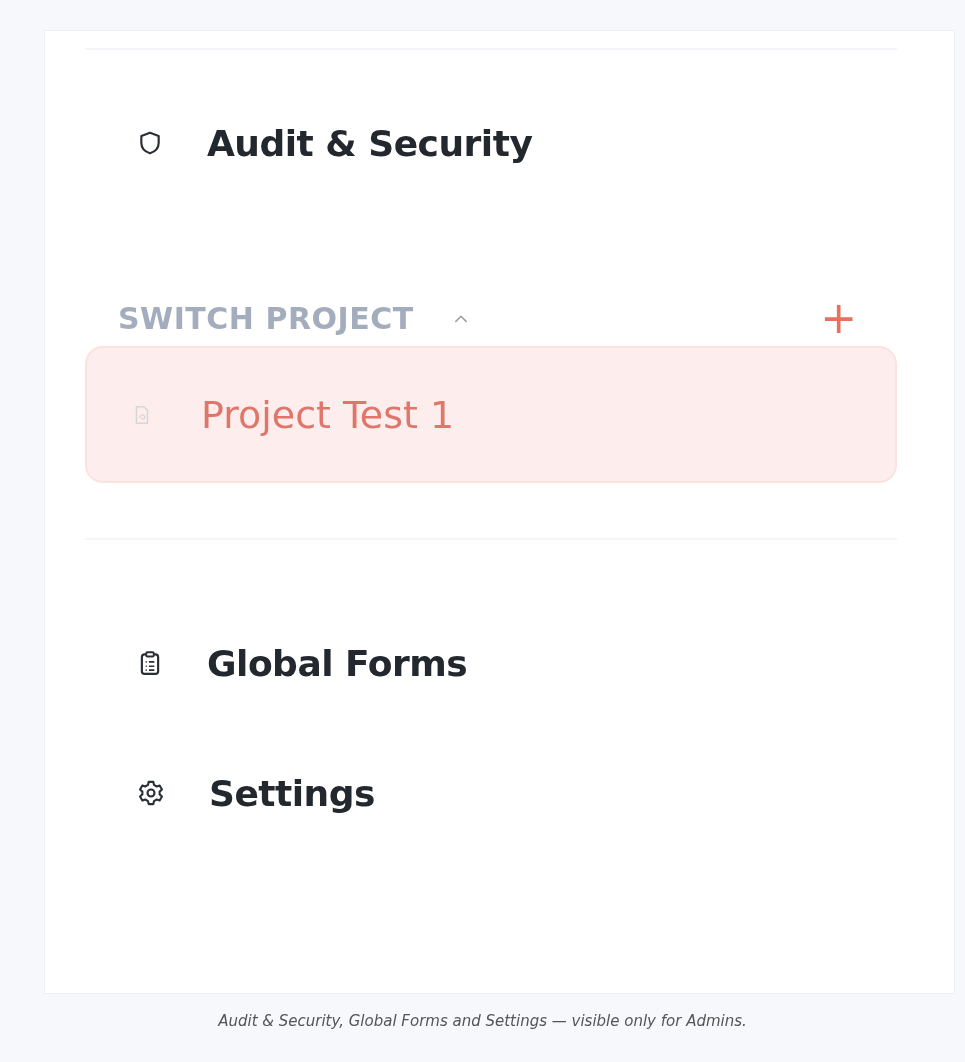 This screenshot has height=1062, width=965. Describe the element at coordinates (460, 318) in the screenshot. I see `chevron-up-icon` at that location.